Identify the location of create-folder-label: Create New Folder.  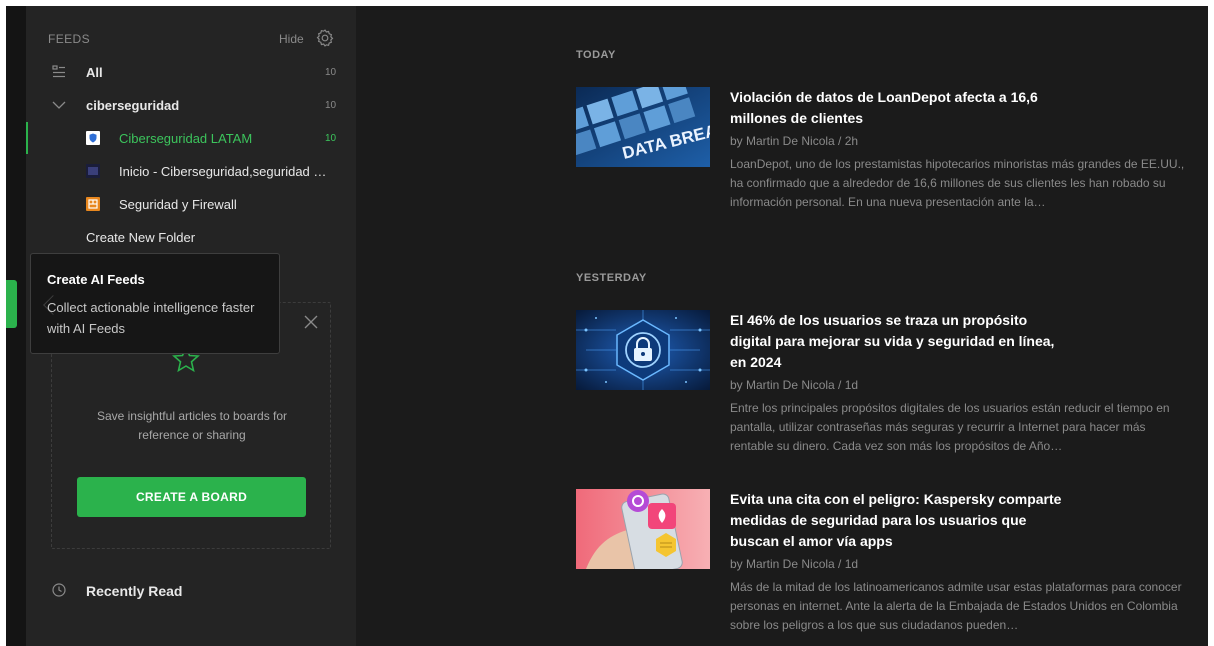
(141, 237).